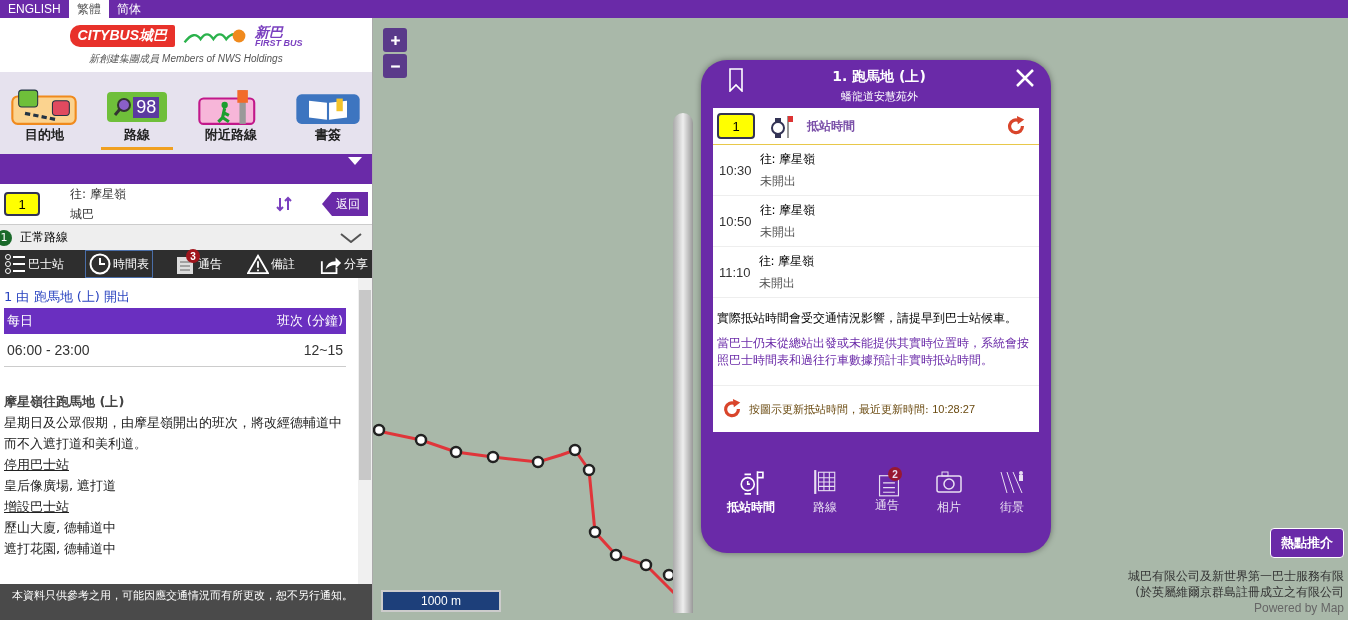 The image size is (1348, 620). I want to click on notice-text: 歷山大廈, 德輔道中, so click(61, 528).